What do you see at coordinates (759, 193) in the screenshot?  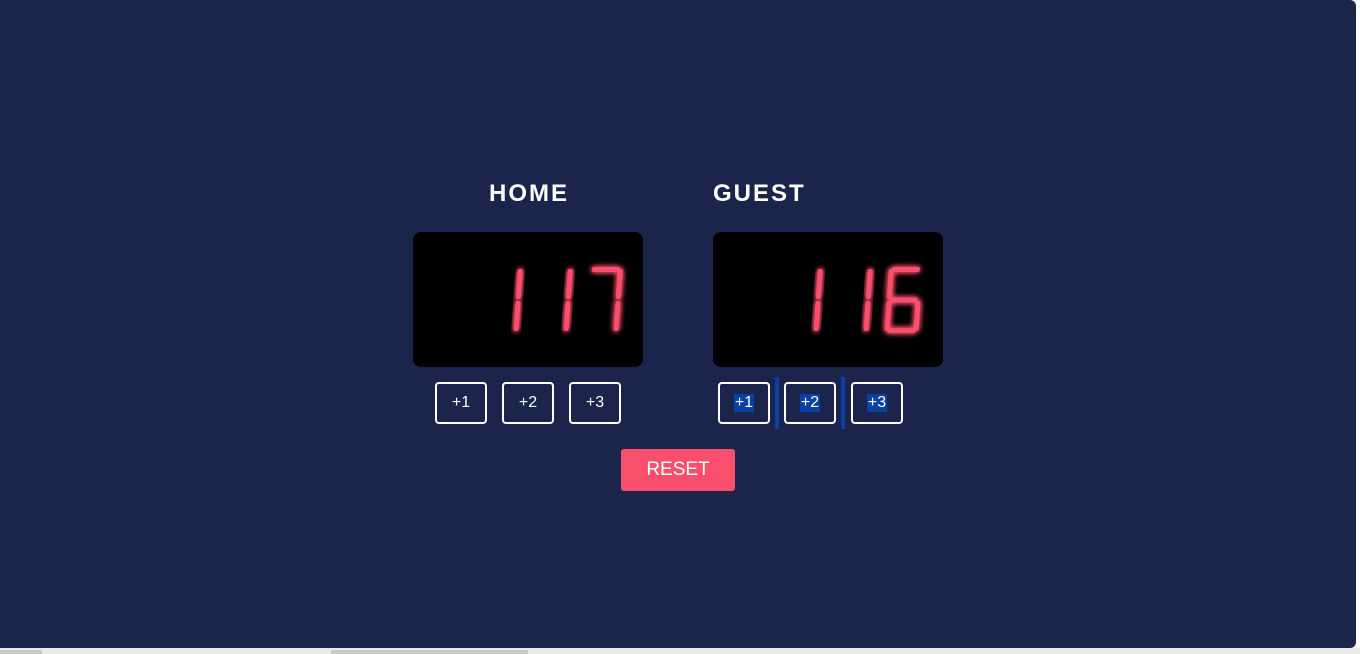 I see `guest-title: GUEST` at bounding box center [759, 193].